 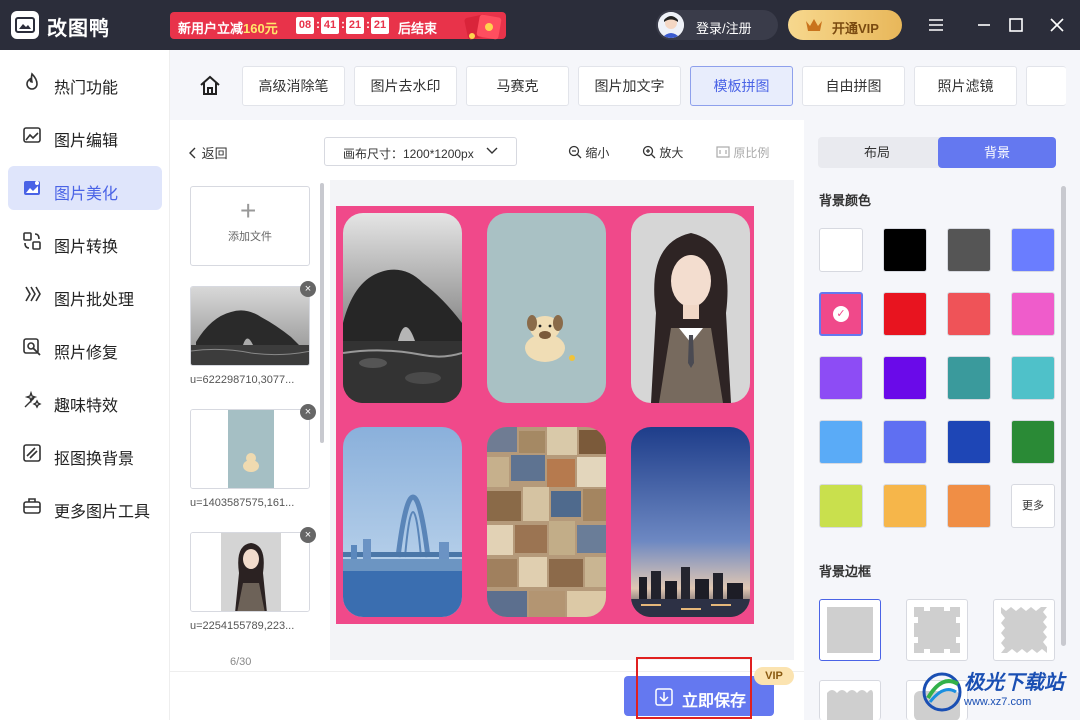 I want to click on home-icon, so click(x=210, y=86).